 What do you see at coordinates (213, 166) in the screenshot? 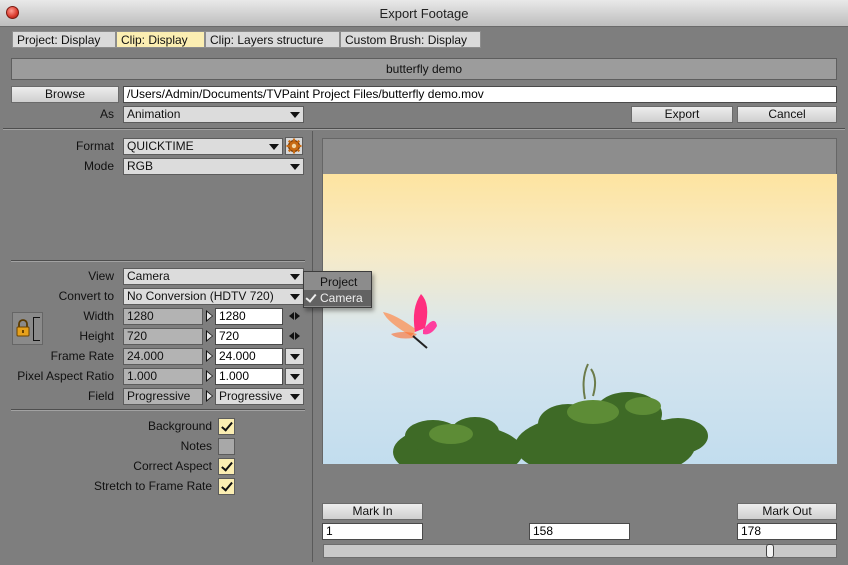
I see `mode-select: RGB` at bounding box center [213, 166].